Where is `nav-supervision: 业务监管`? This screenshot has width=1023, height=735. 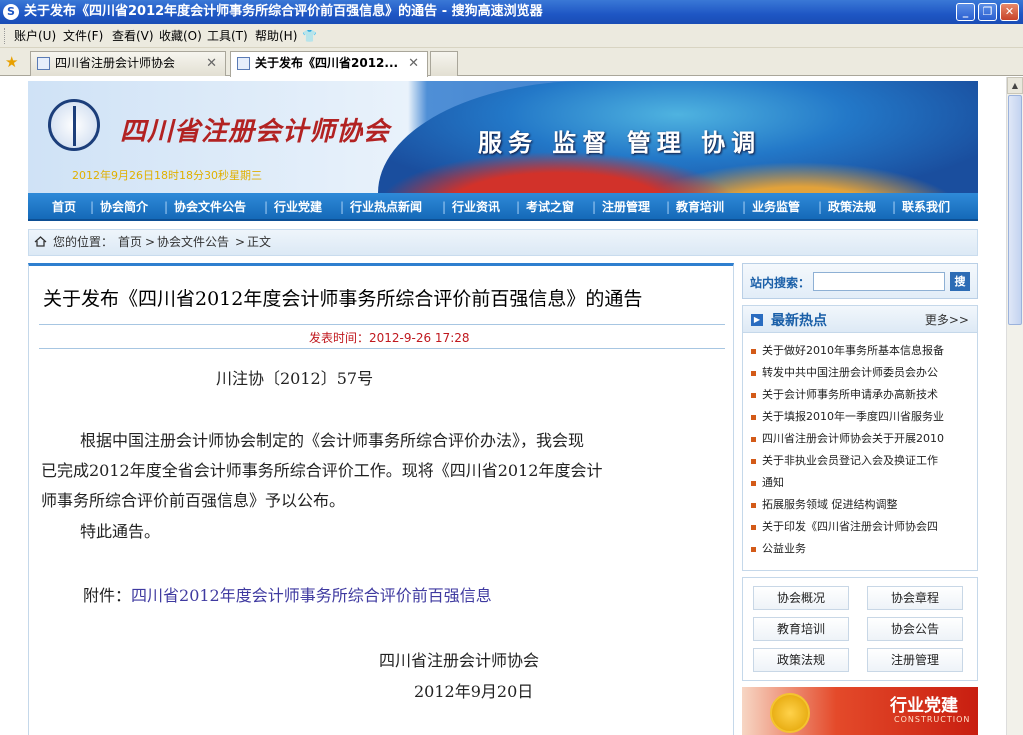 nav-supervision: 业务监管 is located at coordinates (776, 207).